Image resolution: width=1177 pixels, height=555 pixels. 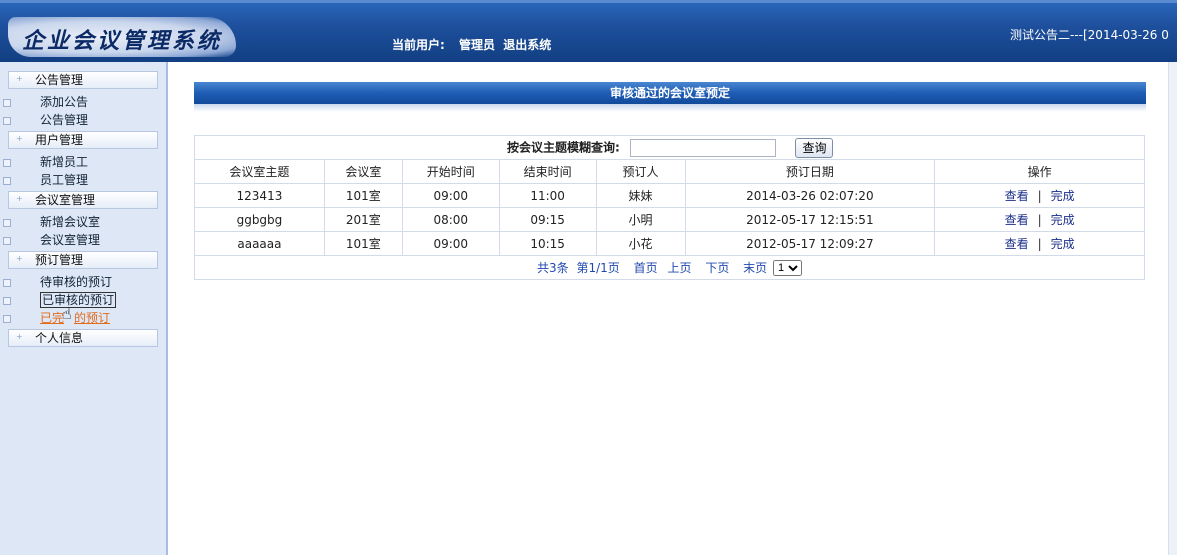 I want to click on pager-last: 末页, so click(x=755, y=268).